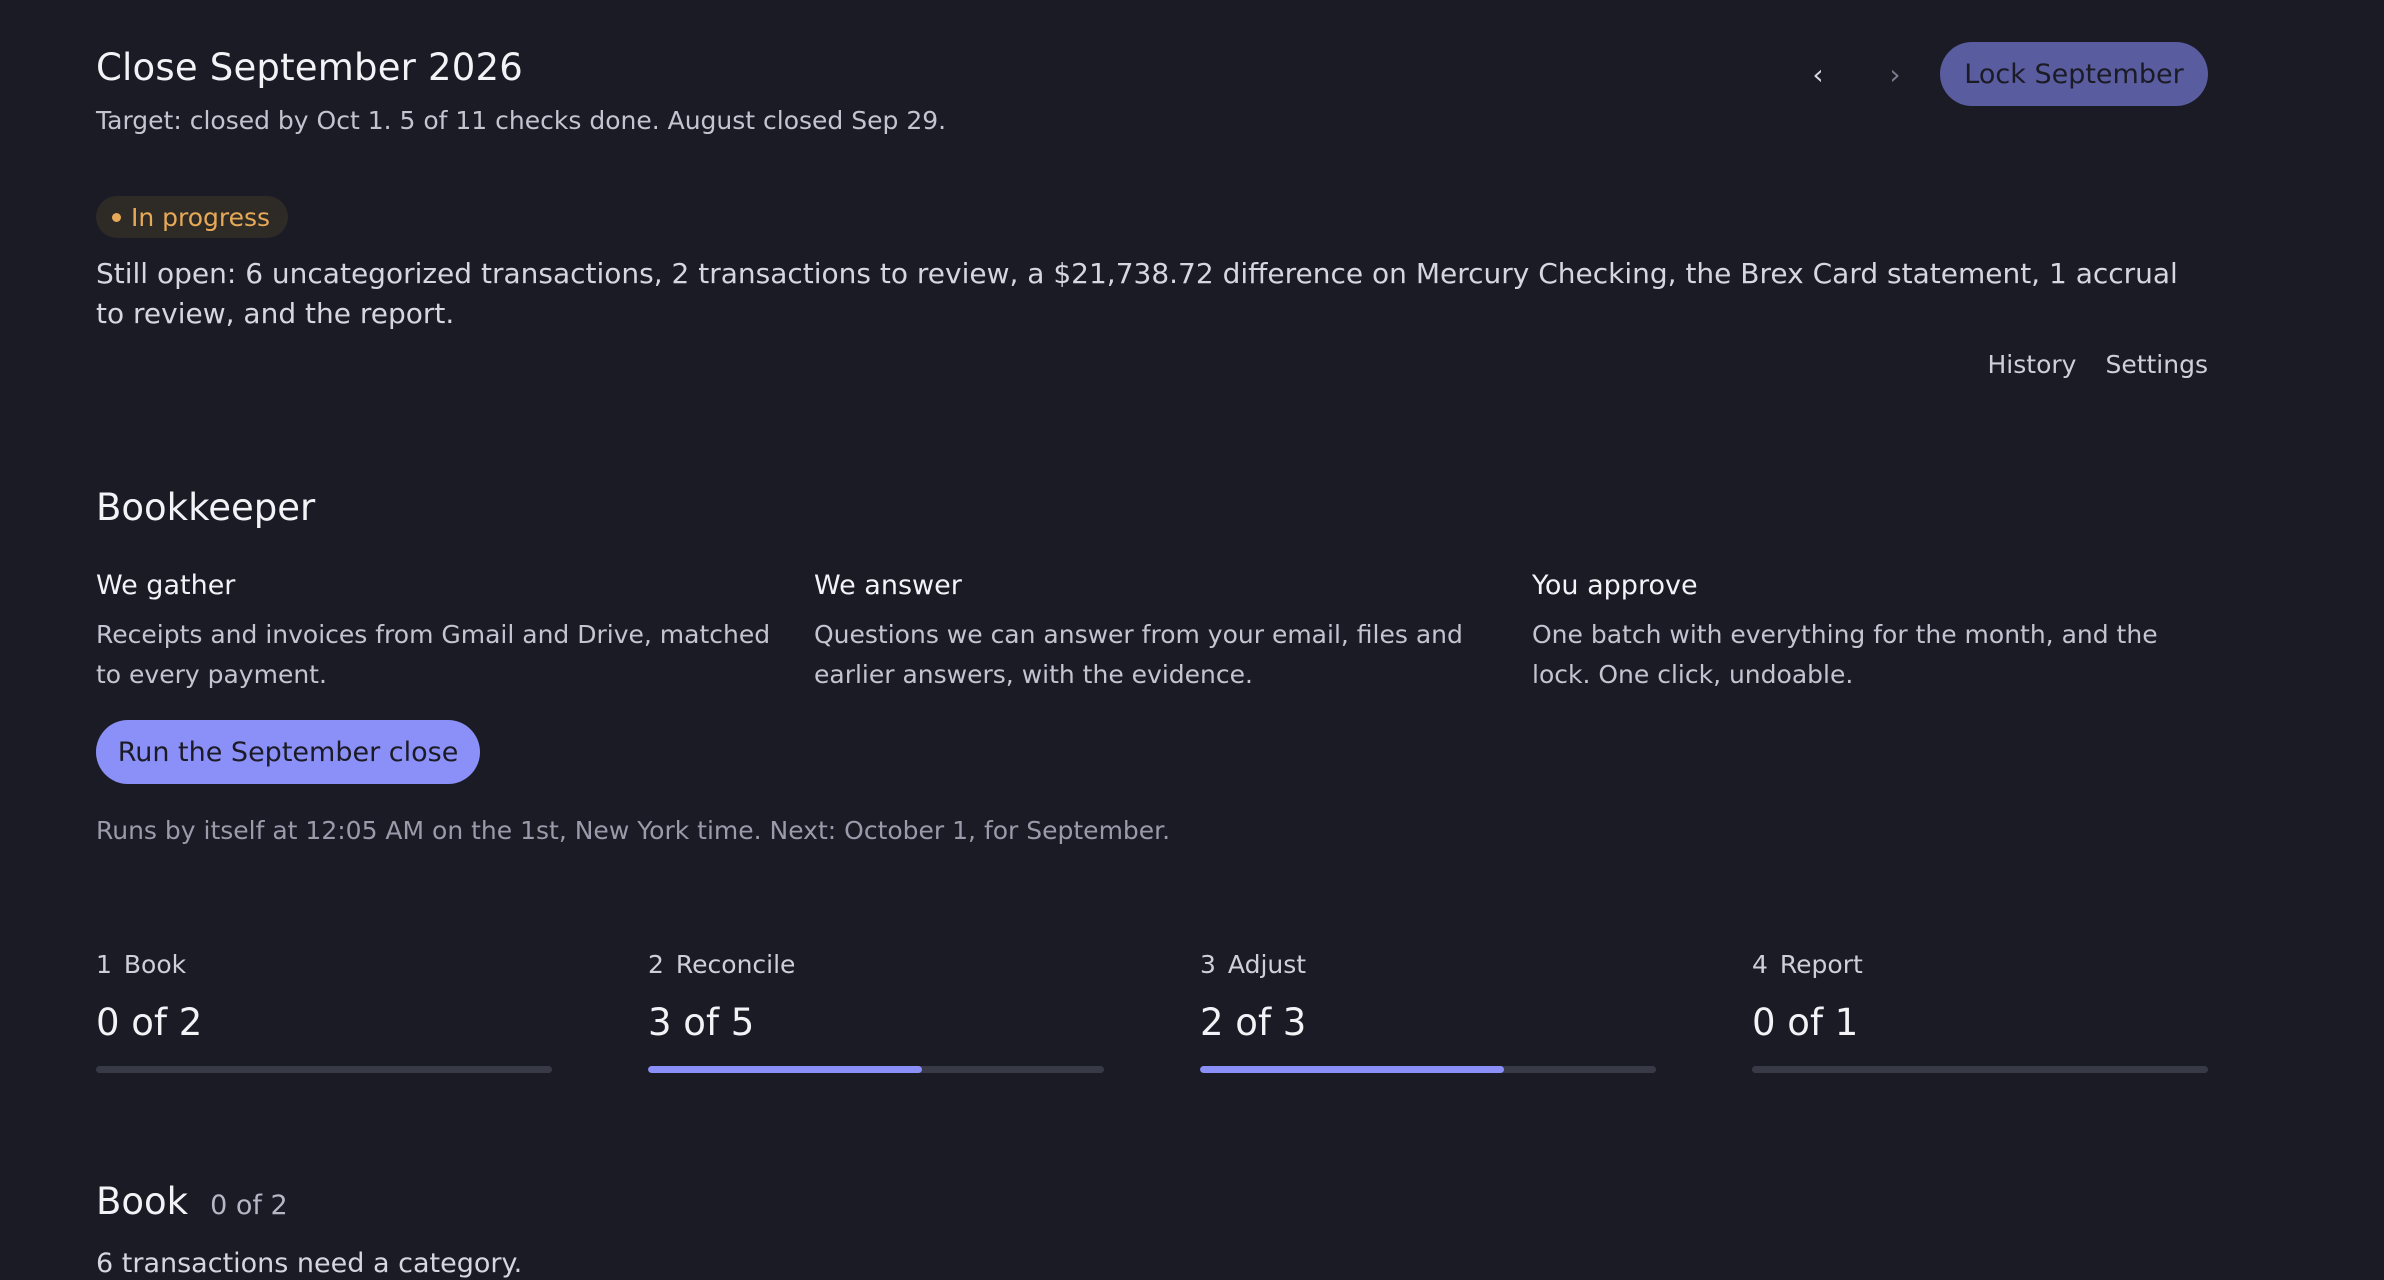  I want to click on step-reconcile: 2 Reconcile 3 of 5, so click(876, 1011).